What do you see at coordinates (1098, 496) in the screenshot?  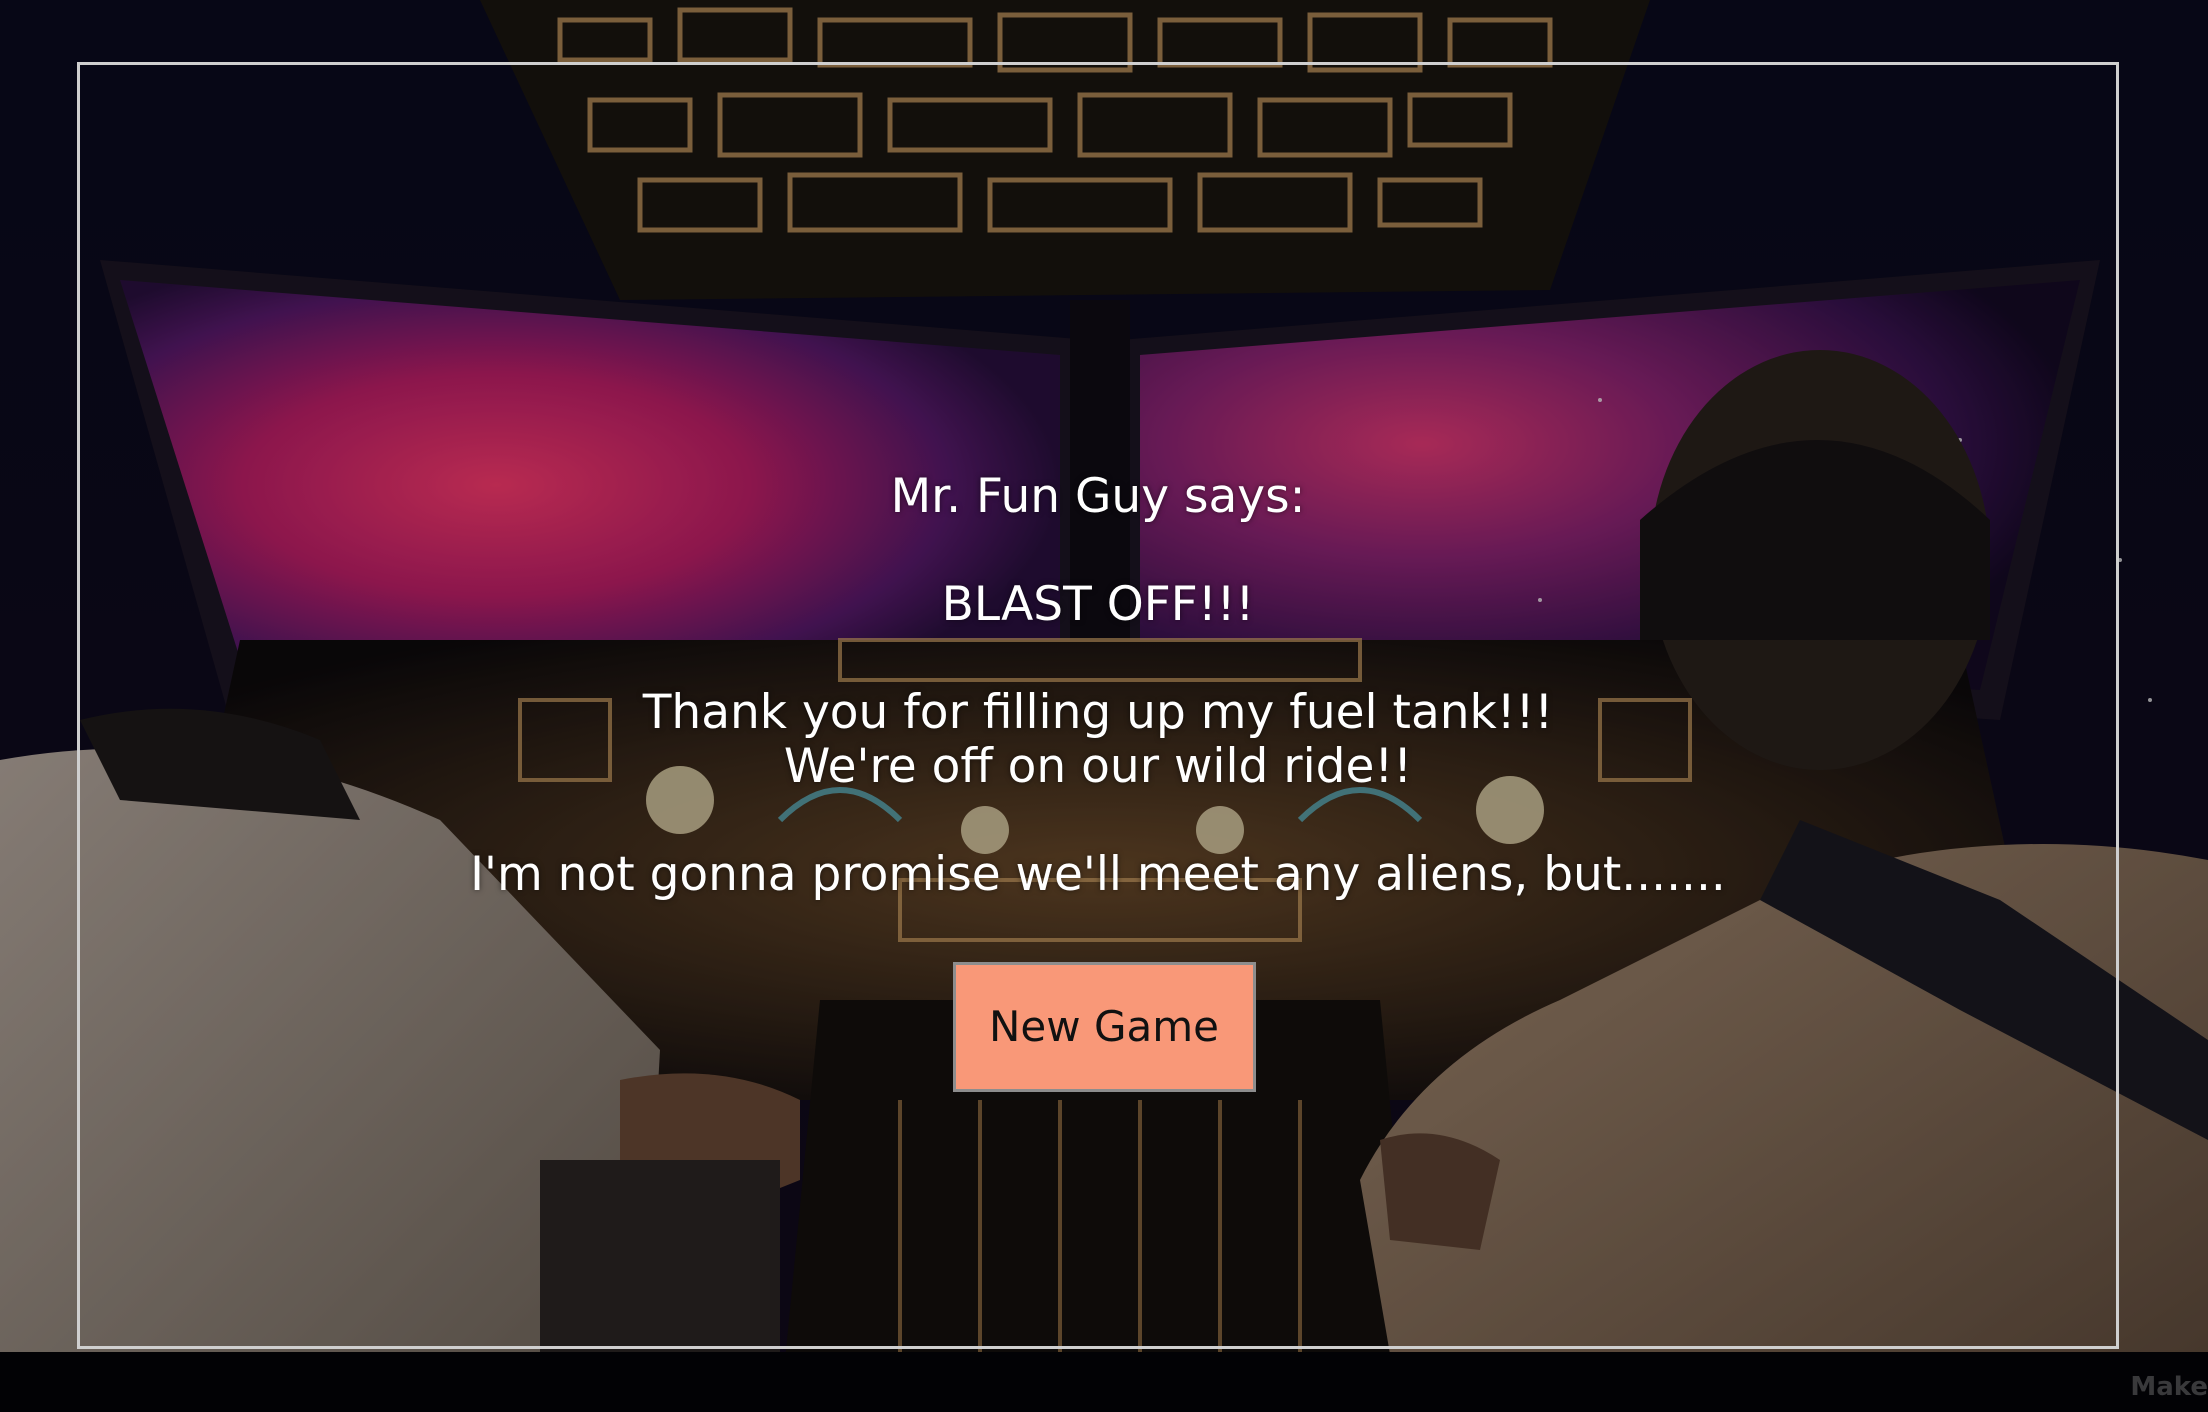 I see `speaker-label: Mr. Fun Guy says:` at bounding box center [1098, 496].